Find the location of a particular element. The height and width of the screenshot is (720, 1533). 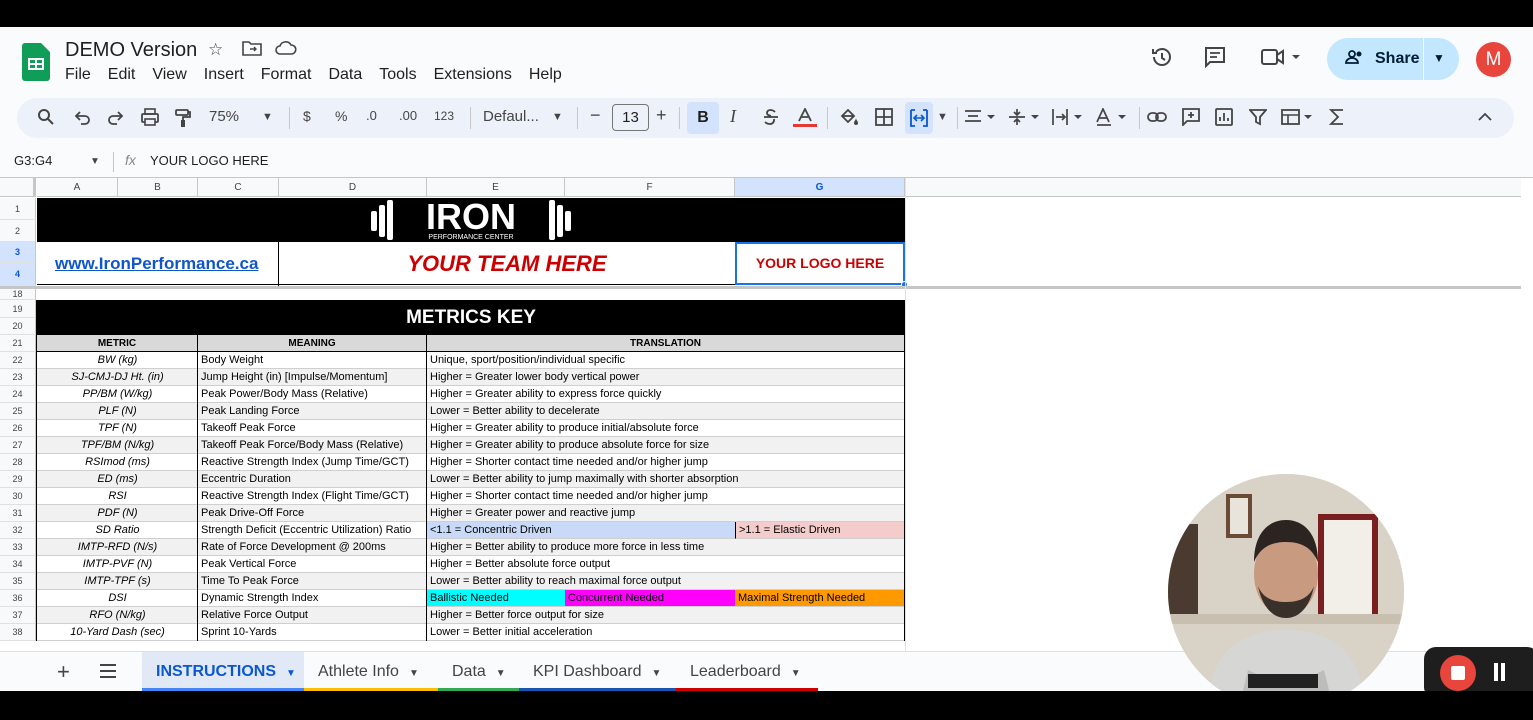

meaning-cell: Peak Drive-Off Force is located at coordinates (312, 513).